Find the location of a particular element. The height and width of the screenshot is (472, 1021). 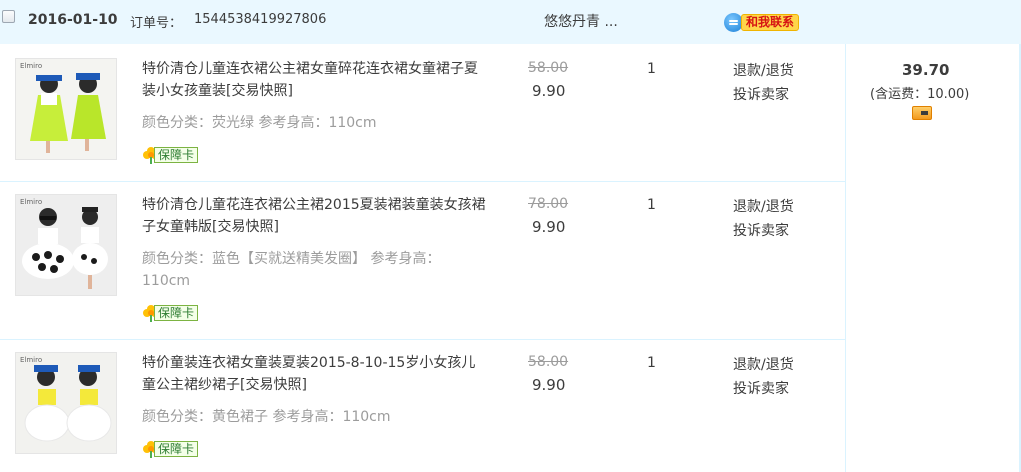

shipping-fee: (含运费：10.00) is located at coordinates (920, 94).